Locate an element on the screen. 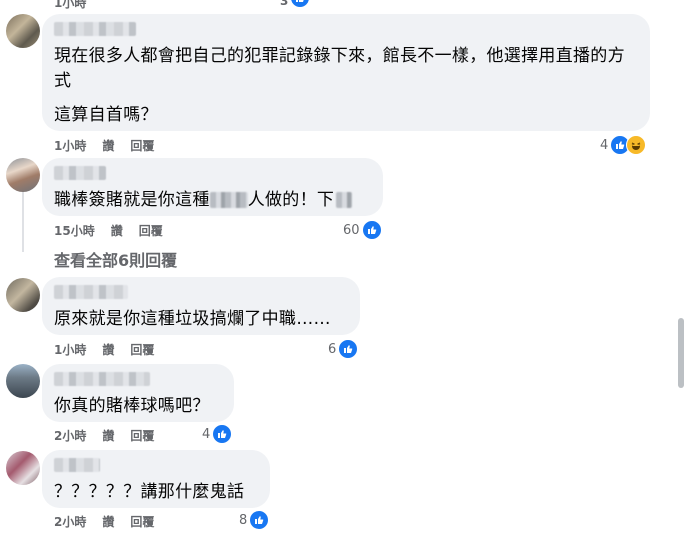 The width and height of the screenshot is (686, 533). comment-text: 你真的賭棒球嗎吧？ is located at coordinates (138, 406).